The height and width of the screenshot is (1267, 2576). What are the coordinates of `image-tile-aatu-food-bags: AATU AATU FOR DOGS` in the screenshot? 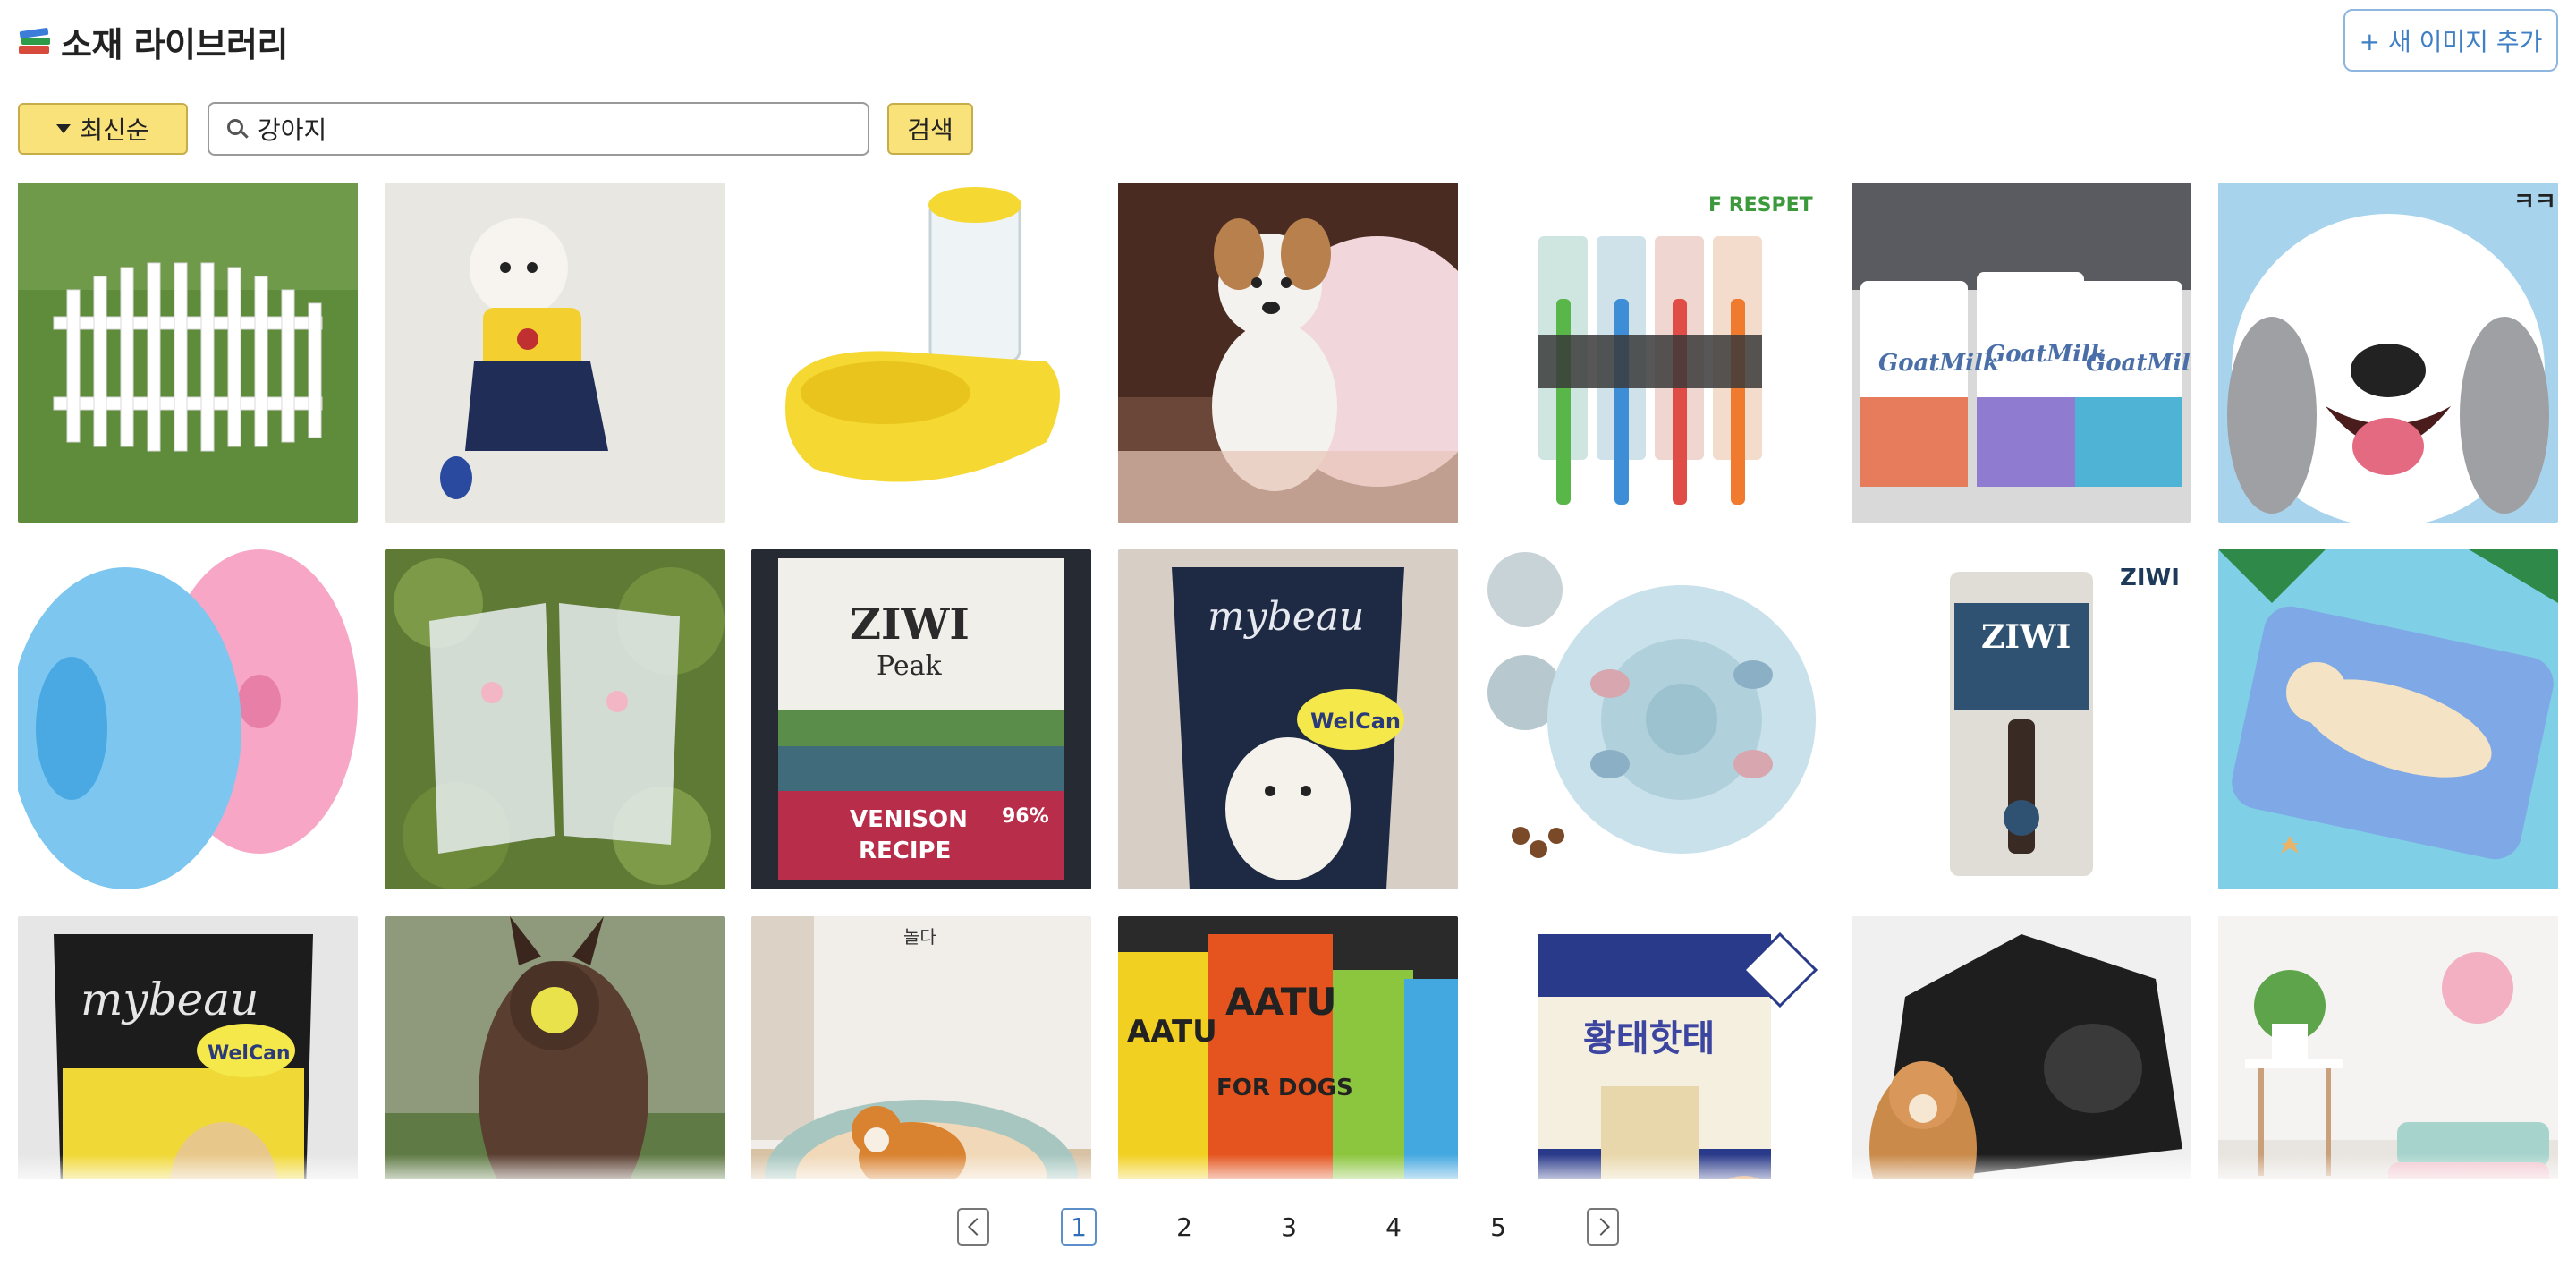 It's located at (1288, 1047).